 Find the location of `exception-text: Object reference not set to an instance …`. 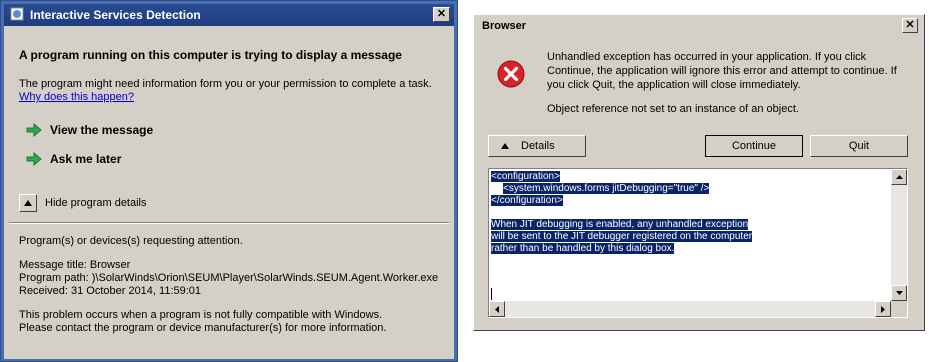

exception-text: Object reference not set to an instance … is located at coordinates (673, 109).